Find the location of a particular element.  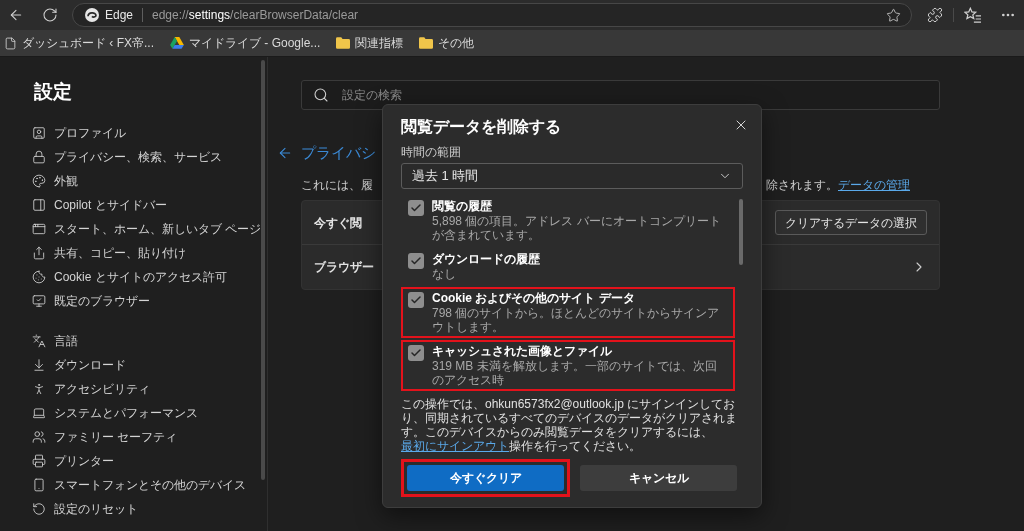

option-title: キャッシュされた画像とファイル is located at coordinates (522, 351).